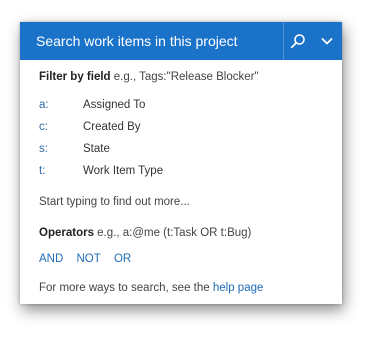  I want to click on field-key: c:, so click(43, 127).